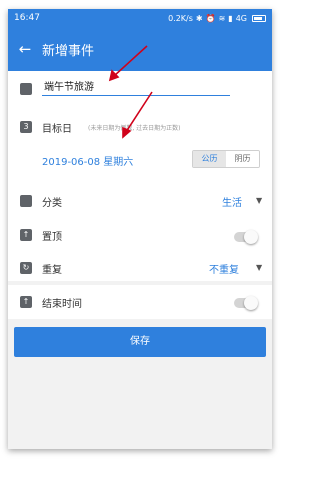 The width and height of the screenshot is (320, 480). What do you see at coordinates (52, 203) in the screenshot?
I see `category-label: 分类` at bounding box center [52, 203].